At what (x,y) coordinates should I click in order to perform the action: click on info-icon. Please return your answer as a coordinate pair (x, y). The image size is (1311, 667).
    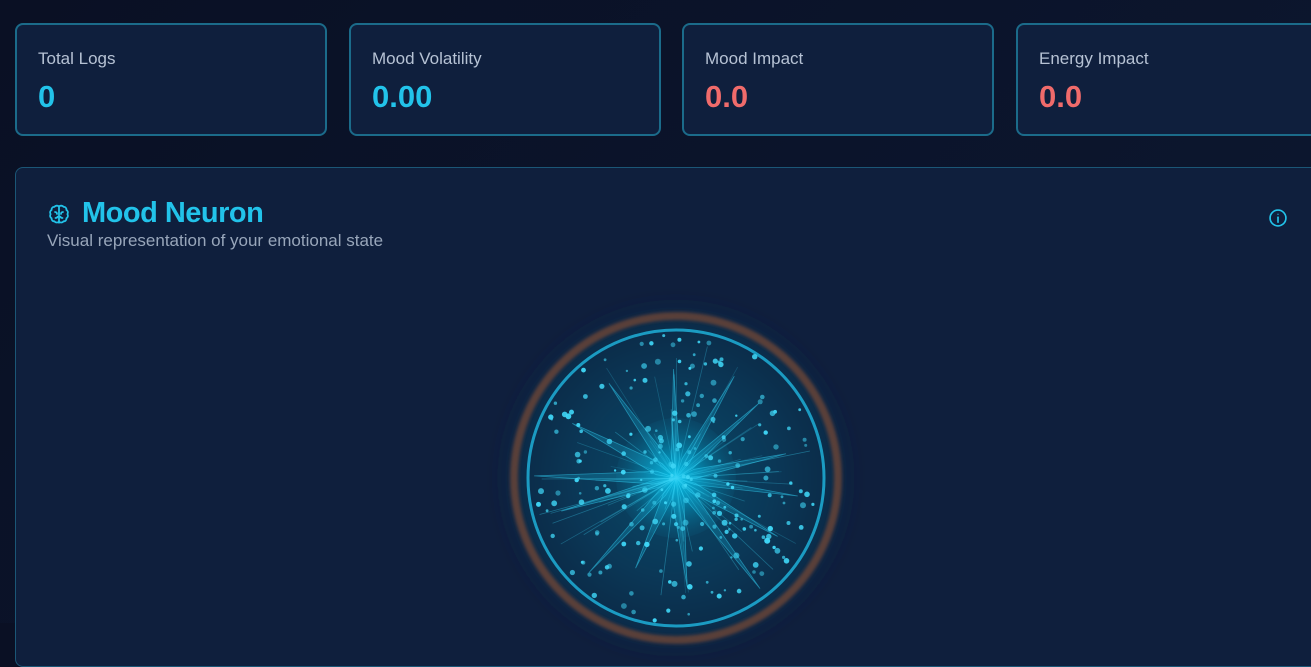
    Looking at the image, I should click on (1278, 218).